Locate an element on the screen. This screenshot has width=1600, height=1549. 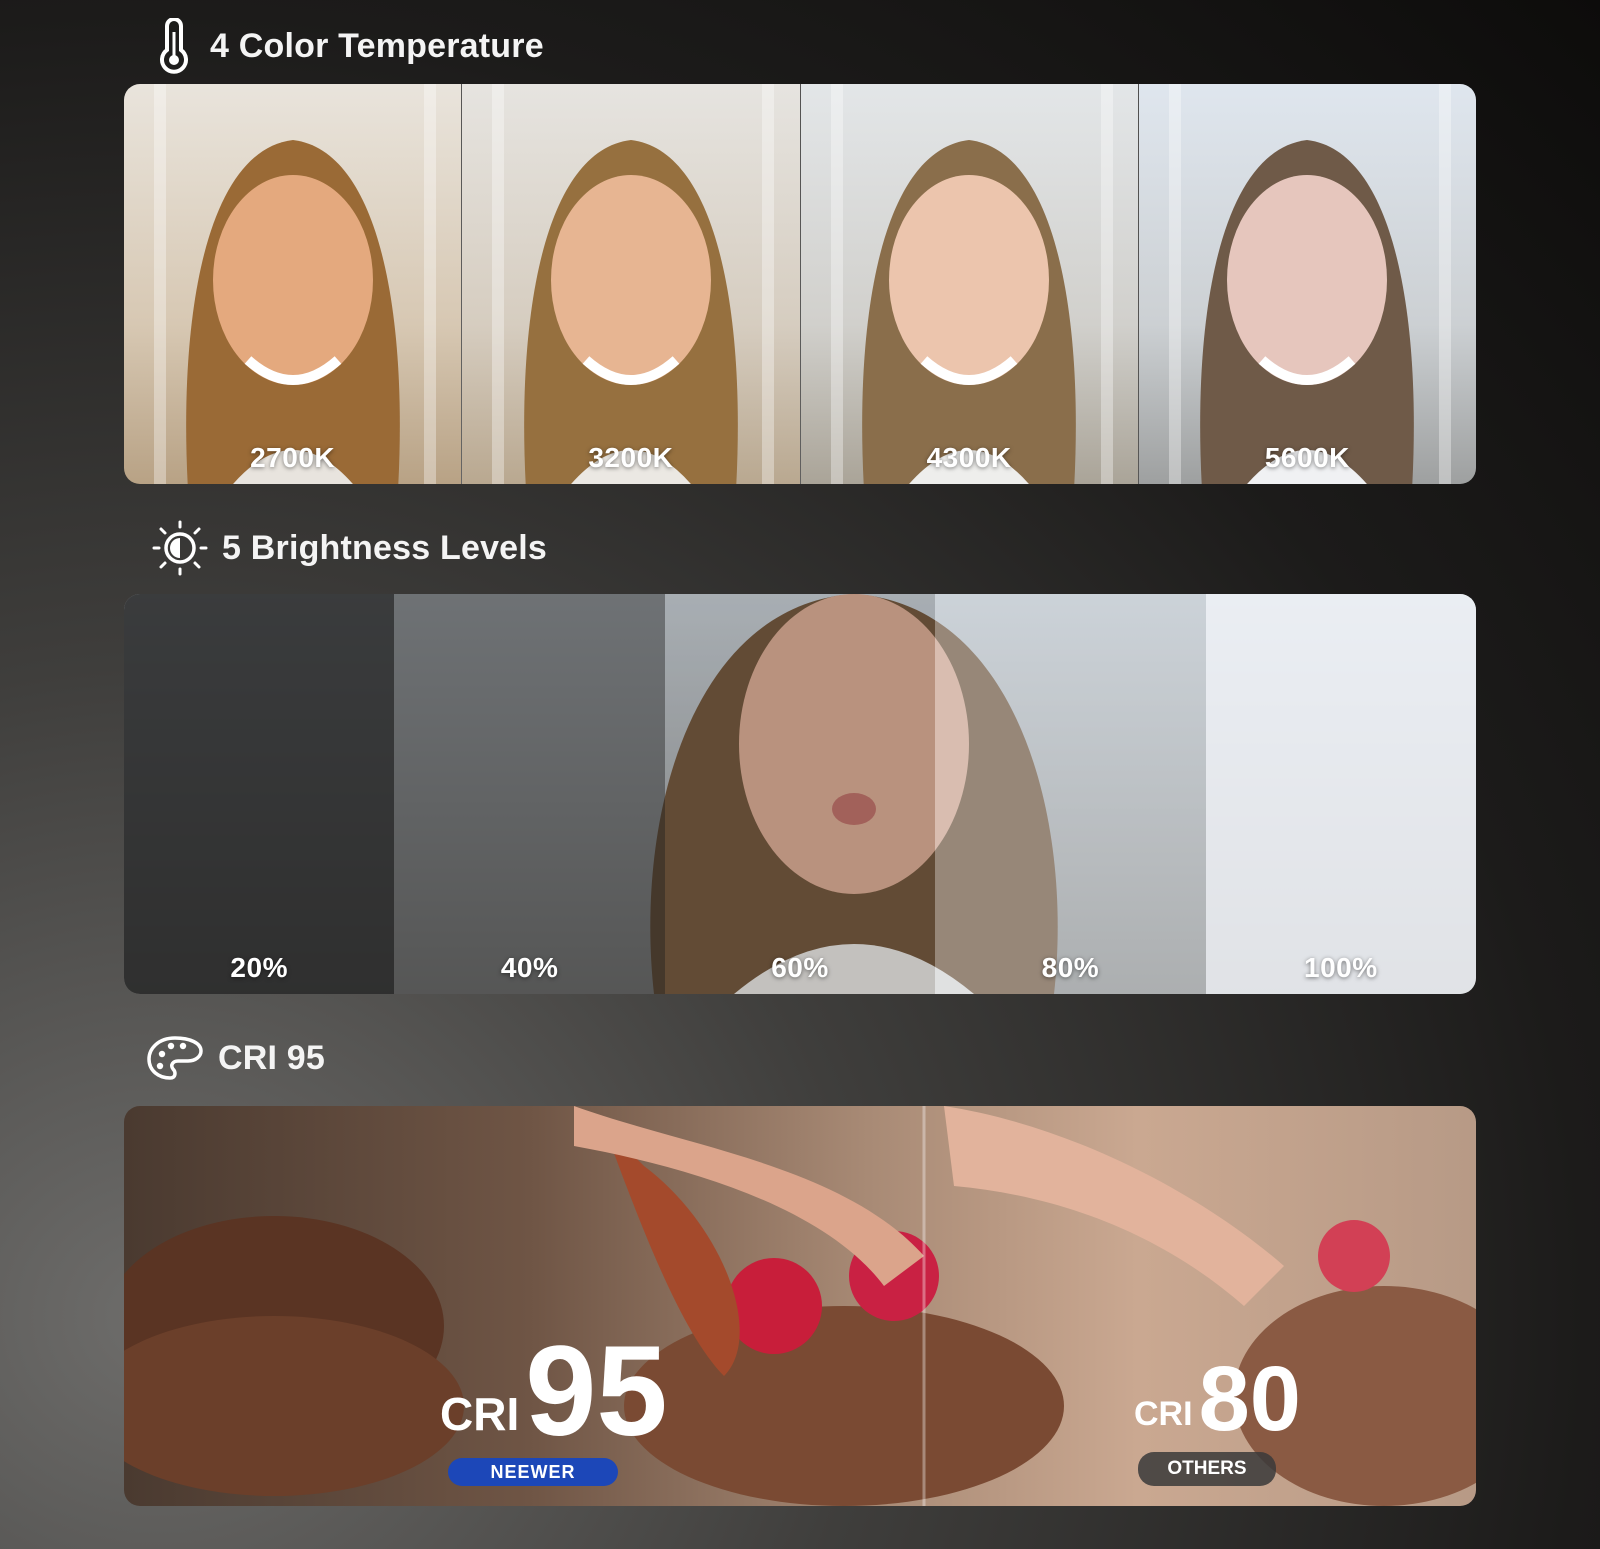
brightness-cell-20: 20% is located at coordinates (259, 794).